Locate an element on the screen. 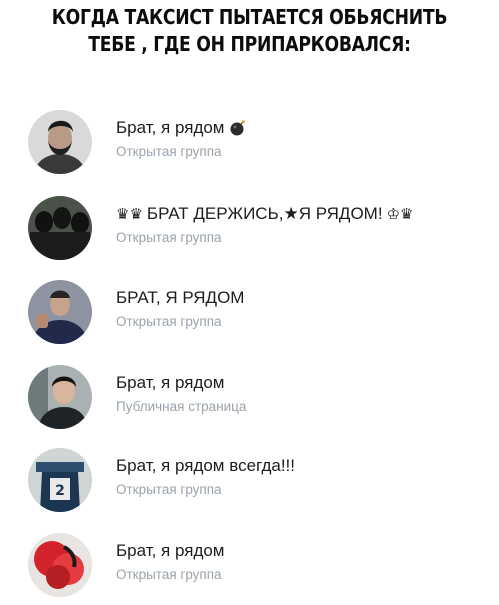 This screenshot has height=605, width=499. group-title-line-6: Брат, я рядом is located at coordinates (170, 551).